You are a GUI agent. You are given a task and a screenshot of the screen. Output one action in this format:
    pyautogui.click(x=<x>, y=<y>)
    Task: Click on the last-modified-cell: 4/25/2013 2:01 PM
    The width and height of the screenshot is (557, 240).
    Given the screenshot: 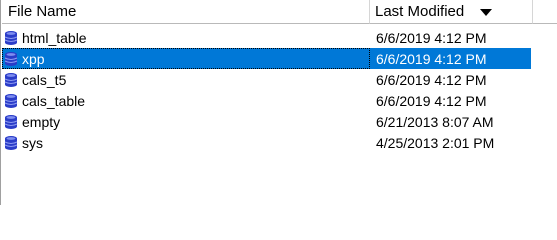 What is the action you would take?
    pyautogui.click(x=435, y=142)
    